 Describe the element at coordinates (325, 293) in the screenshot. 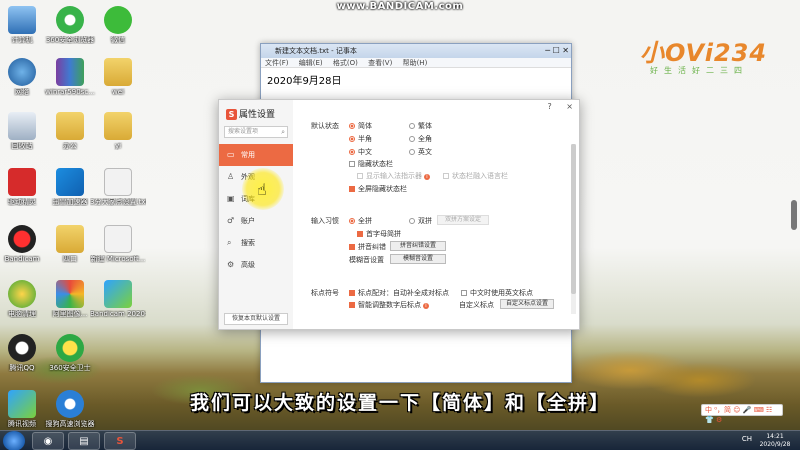

I see `section-punctuation: 标点符号` at that location.